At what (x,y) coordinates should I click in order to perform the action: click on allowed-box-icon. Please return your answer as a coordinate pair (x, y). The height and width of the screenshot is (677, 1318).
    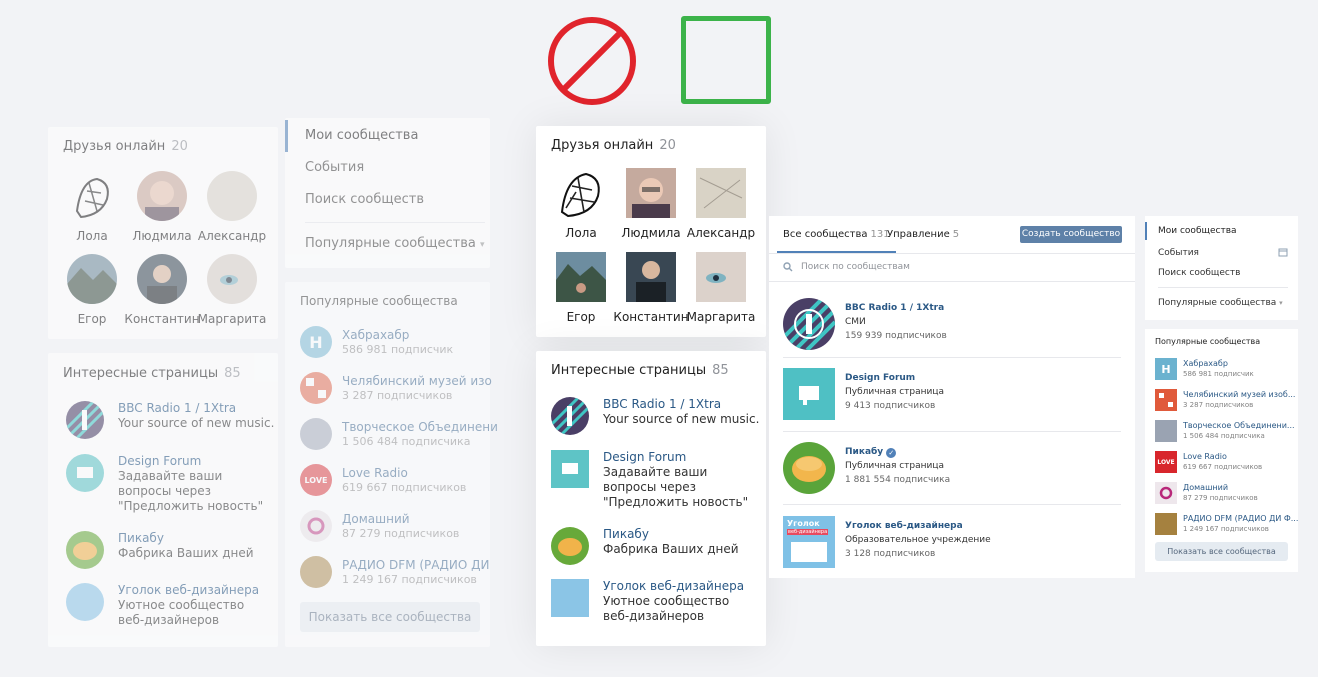
    Looking at the image, I should click on (726, 60).